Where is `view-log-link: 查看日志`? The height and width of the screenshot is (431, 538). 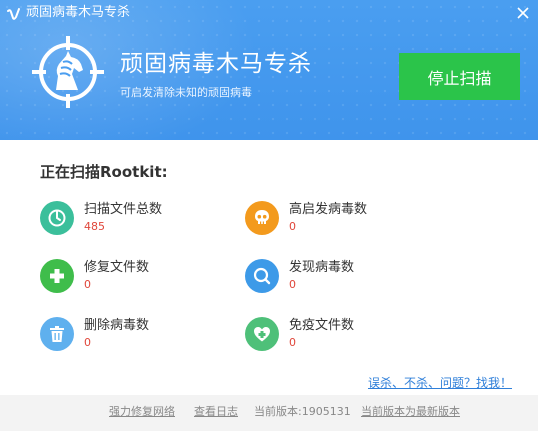
view-log-link: 查看日志 is located at coordinates (216, 412).